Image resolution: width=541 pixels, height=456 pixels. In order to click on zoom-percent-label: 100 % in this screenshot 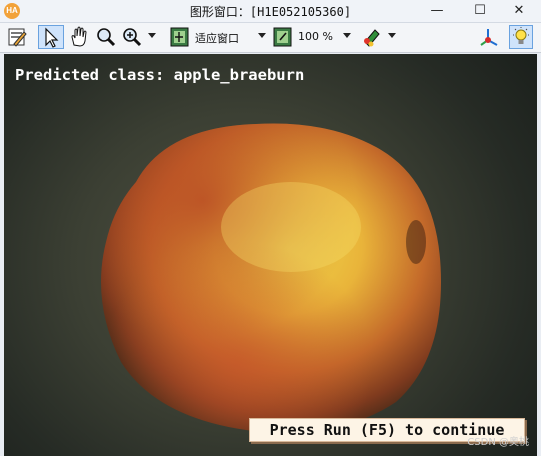, I will do `click(315, 36)`.